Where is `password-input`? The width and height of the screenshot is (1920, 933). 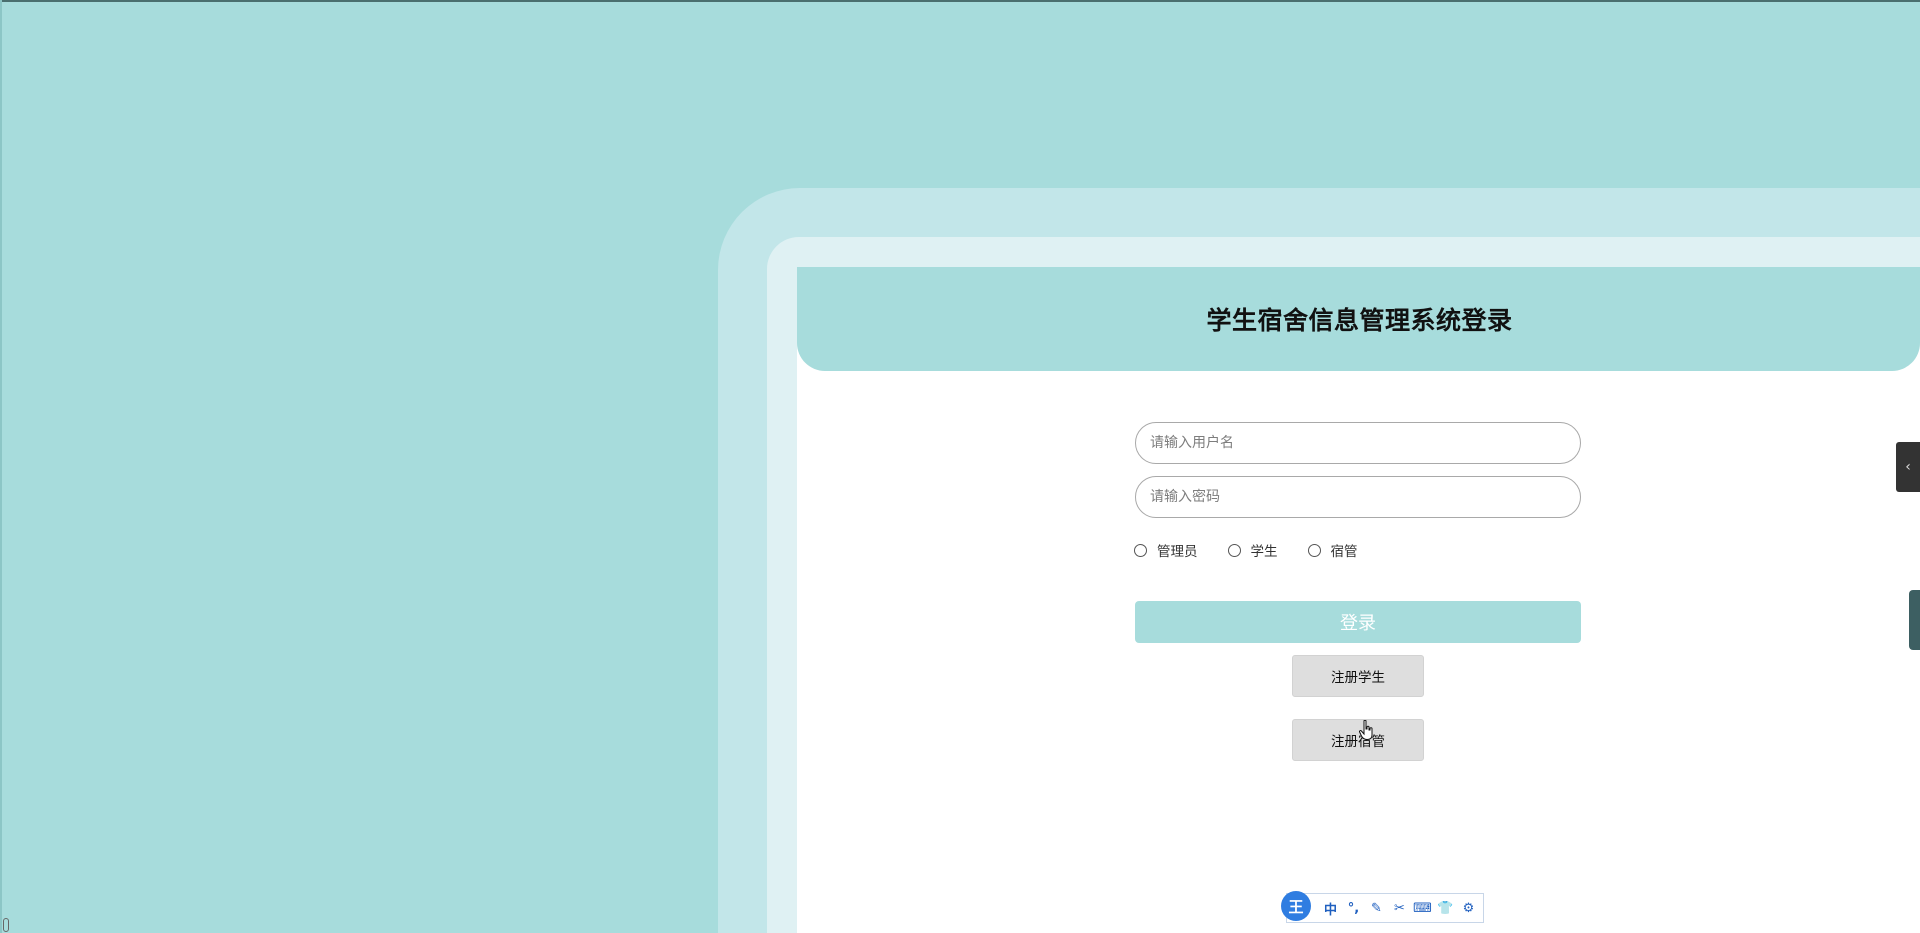
password-input is located at coordinates (1364, 497).